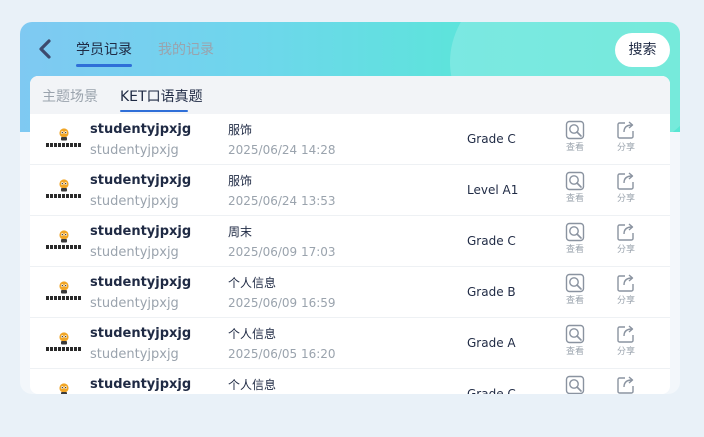 The image size is (704, 437). Describe the element at coordinates (104, 50) in the screenshot. I see `tab-student-records: 学员记录` at that location.